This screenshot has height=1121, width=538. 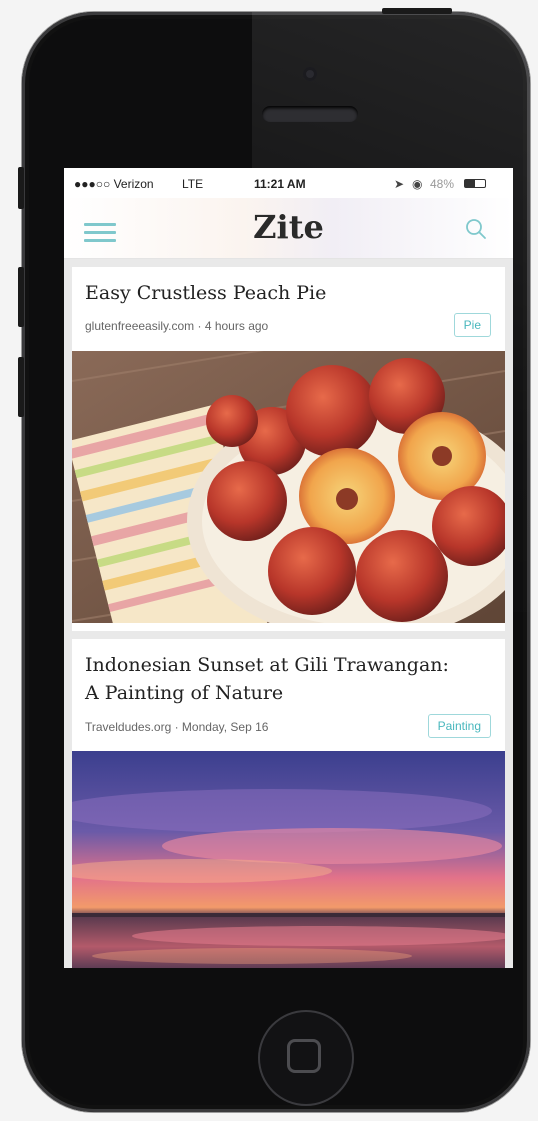 I want to click on article-source: Traveldudes.org · Monday, Sep 16, so click(x=177, y=727).